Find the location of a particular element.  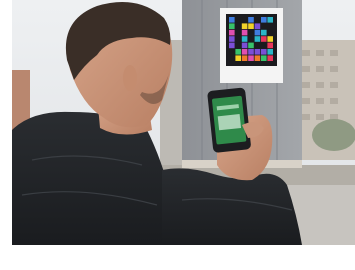

tree is located at coordinates (333, 135).